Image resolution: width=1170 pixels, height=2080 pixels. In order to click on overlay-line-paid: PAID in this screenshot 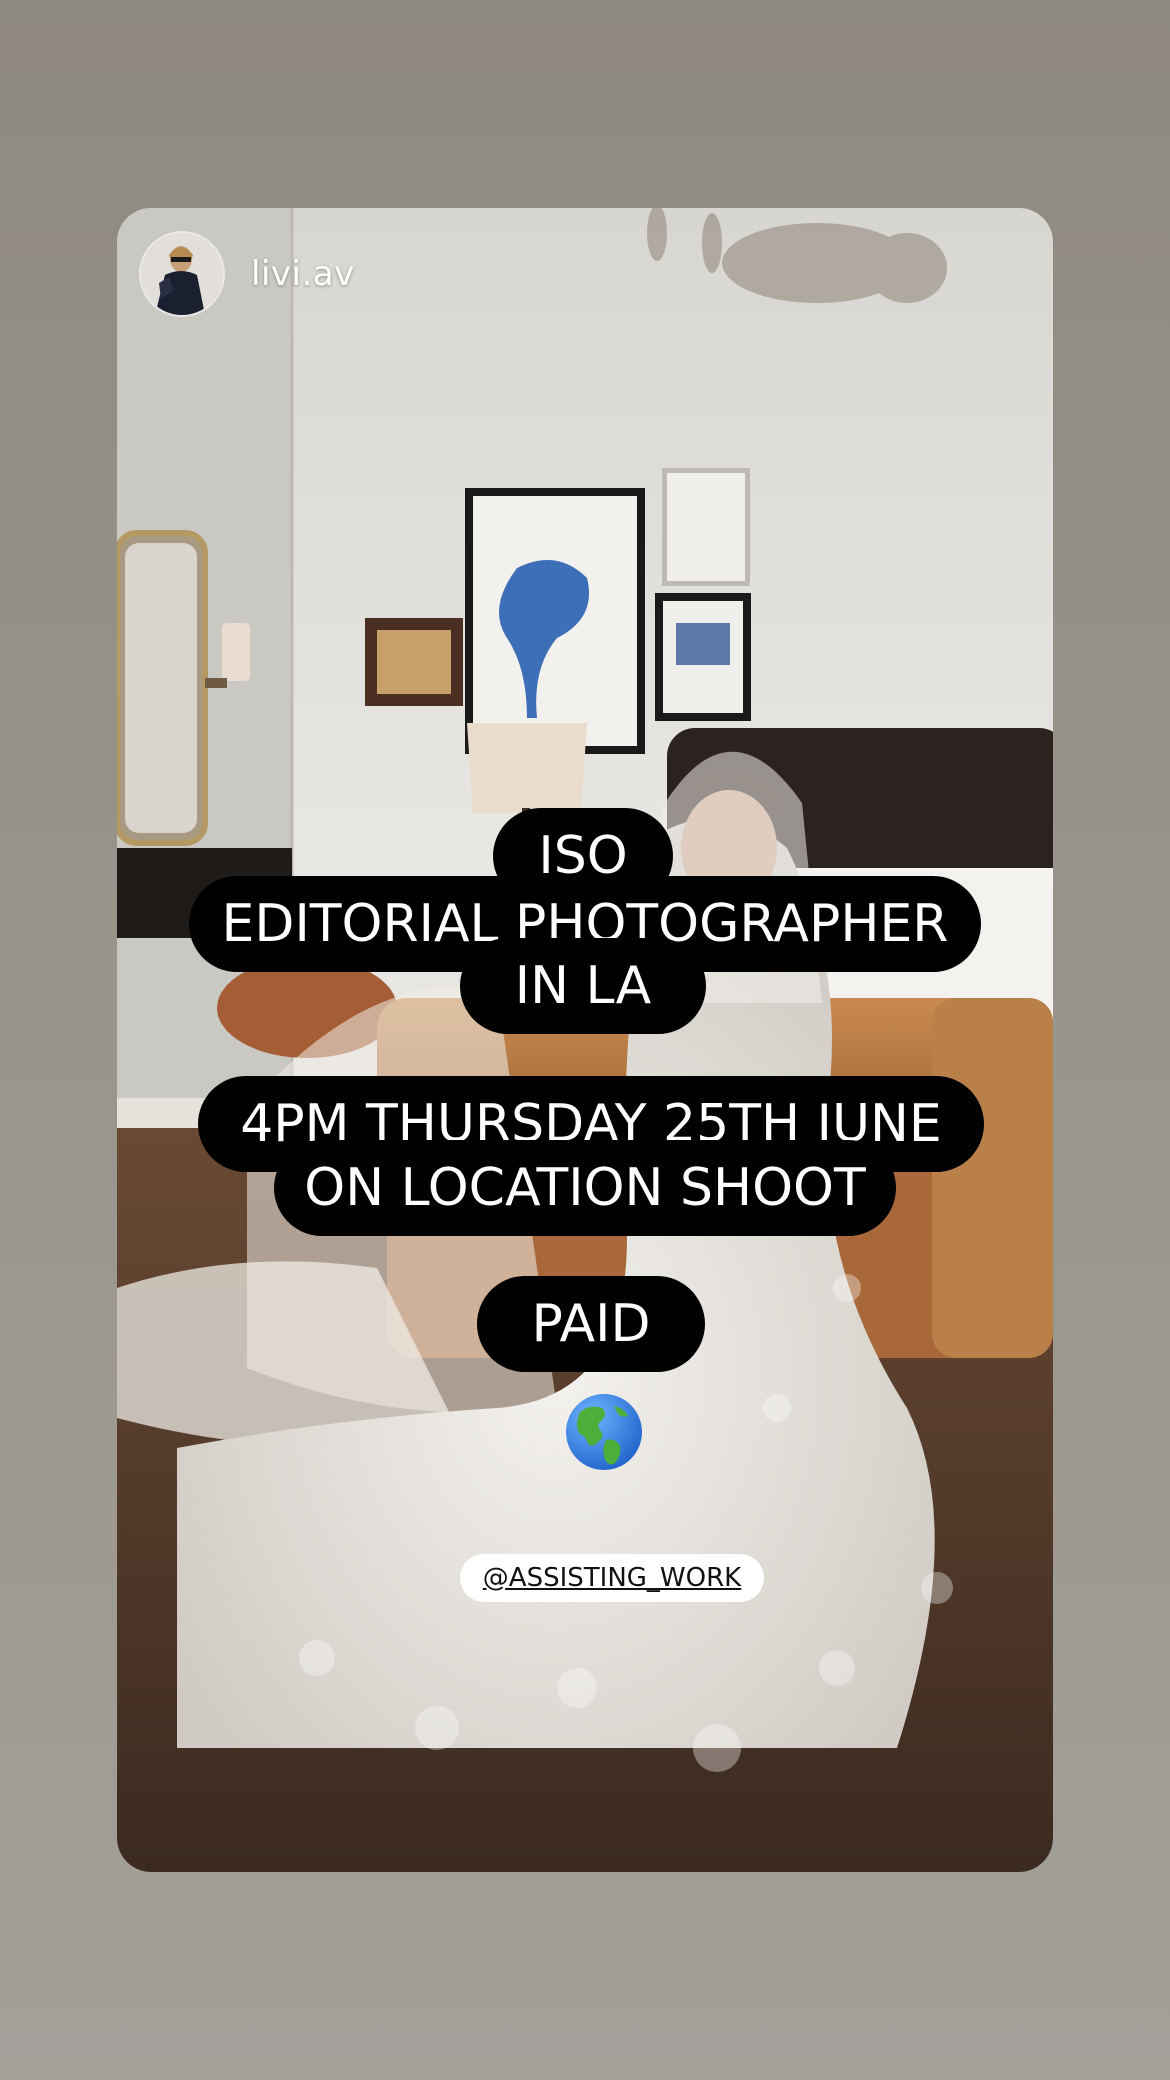, I will do `click(591, 1324)`.